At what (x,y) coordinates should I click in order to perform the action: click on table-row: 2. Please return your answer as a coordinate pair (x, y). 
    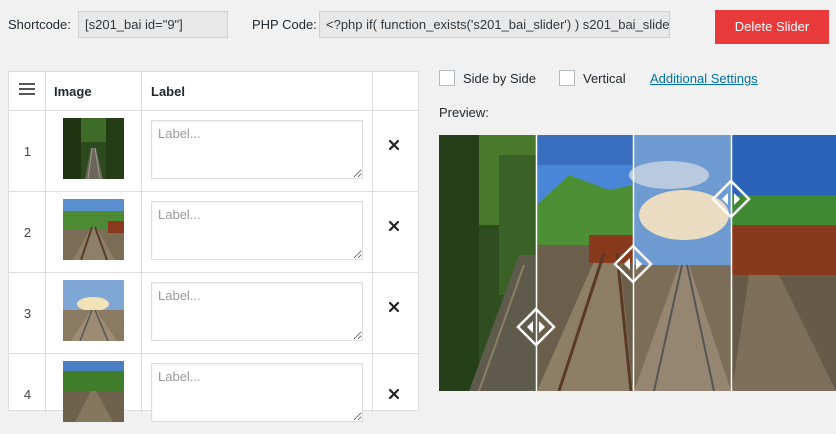
    Looking at the image, I should click on (213, 232).